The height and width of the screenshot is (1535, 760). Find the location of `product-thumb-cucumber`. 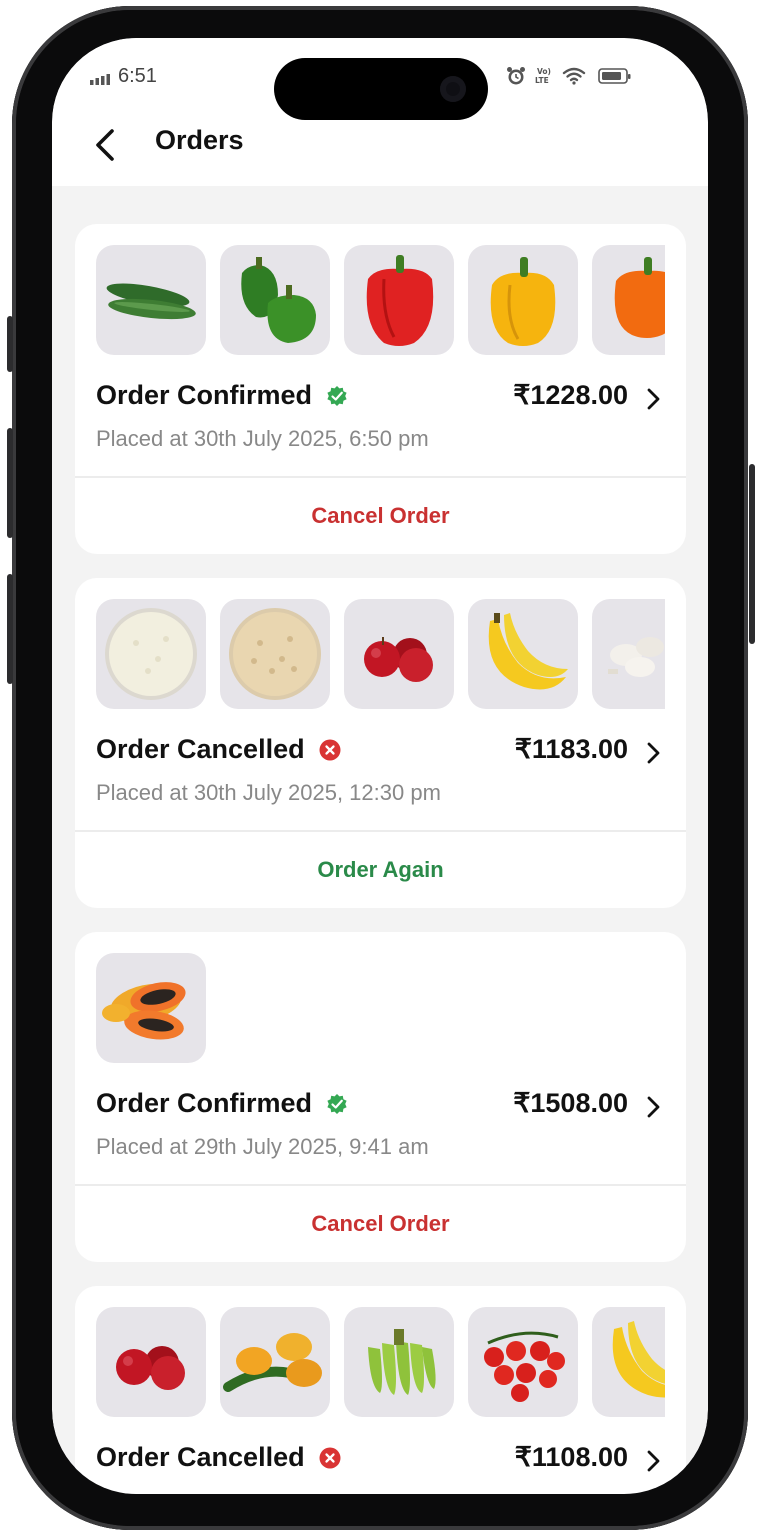

product-thumb-cucumber is located at coordinates (151, 300).